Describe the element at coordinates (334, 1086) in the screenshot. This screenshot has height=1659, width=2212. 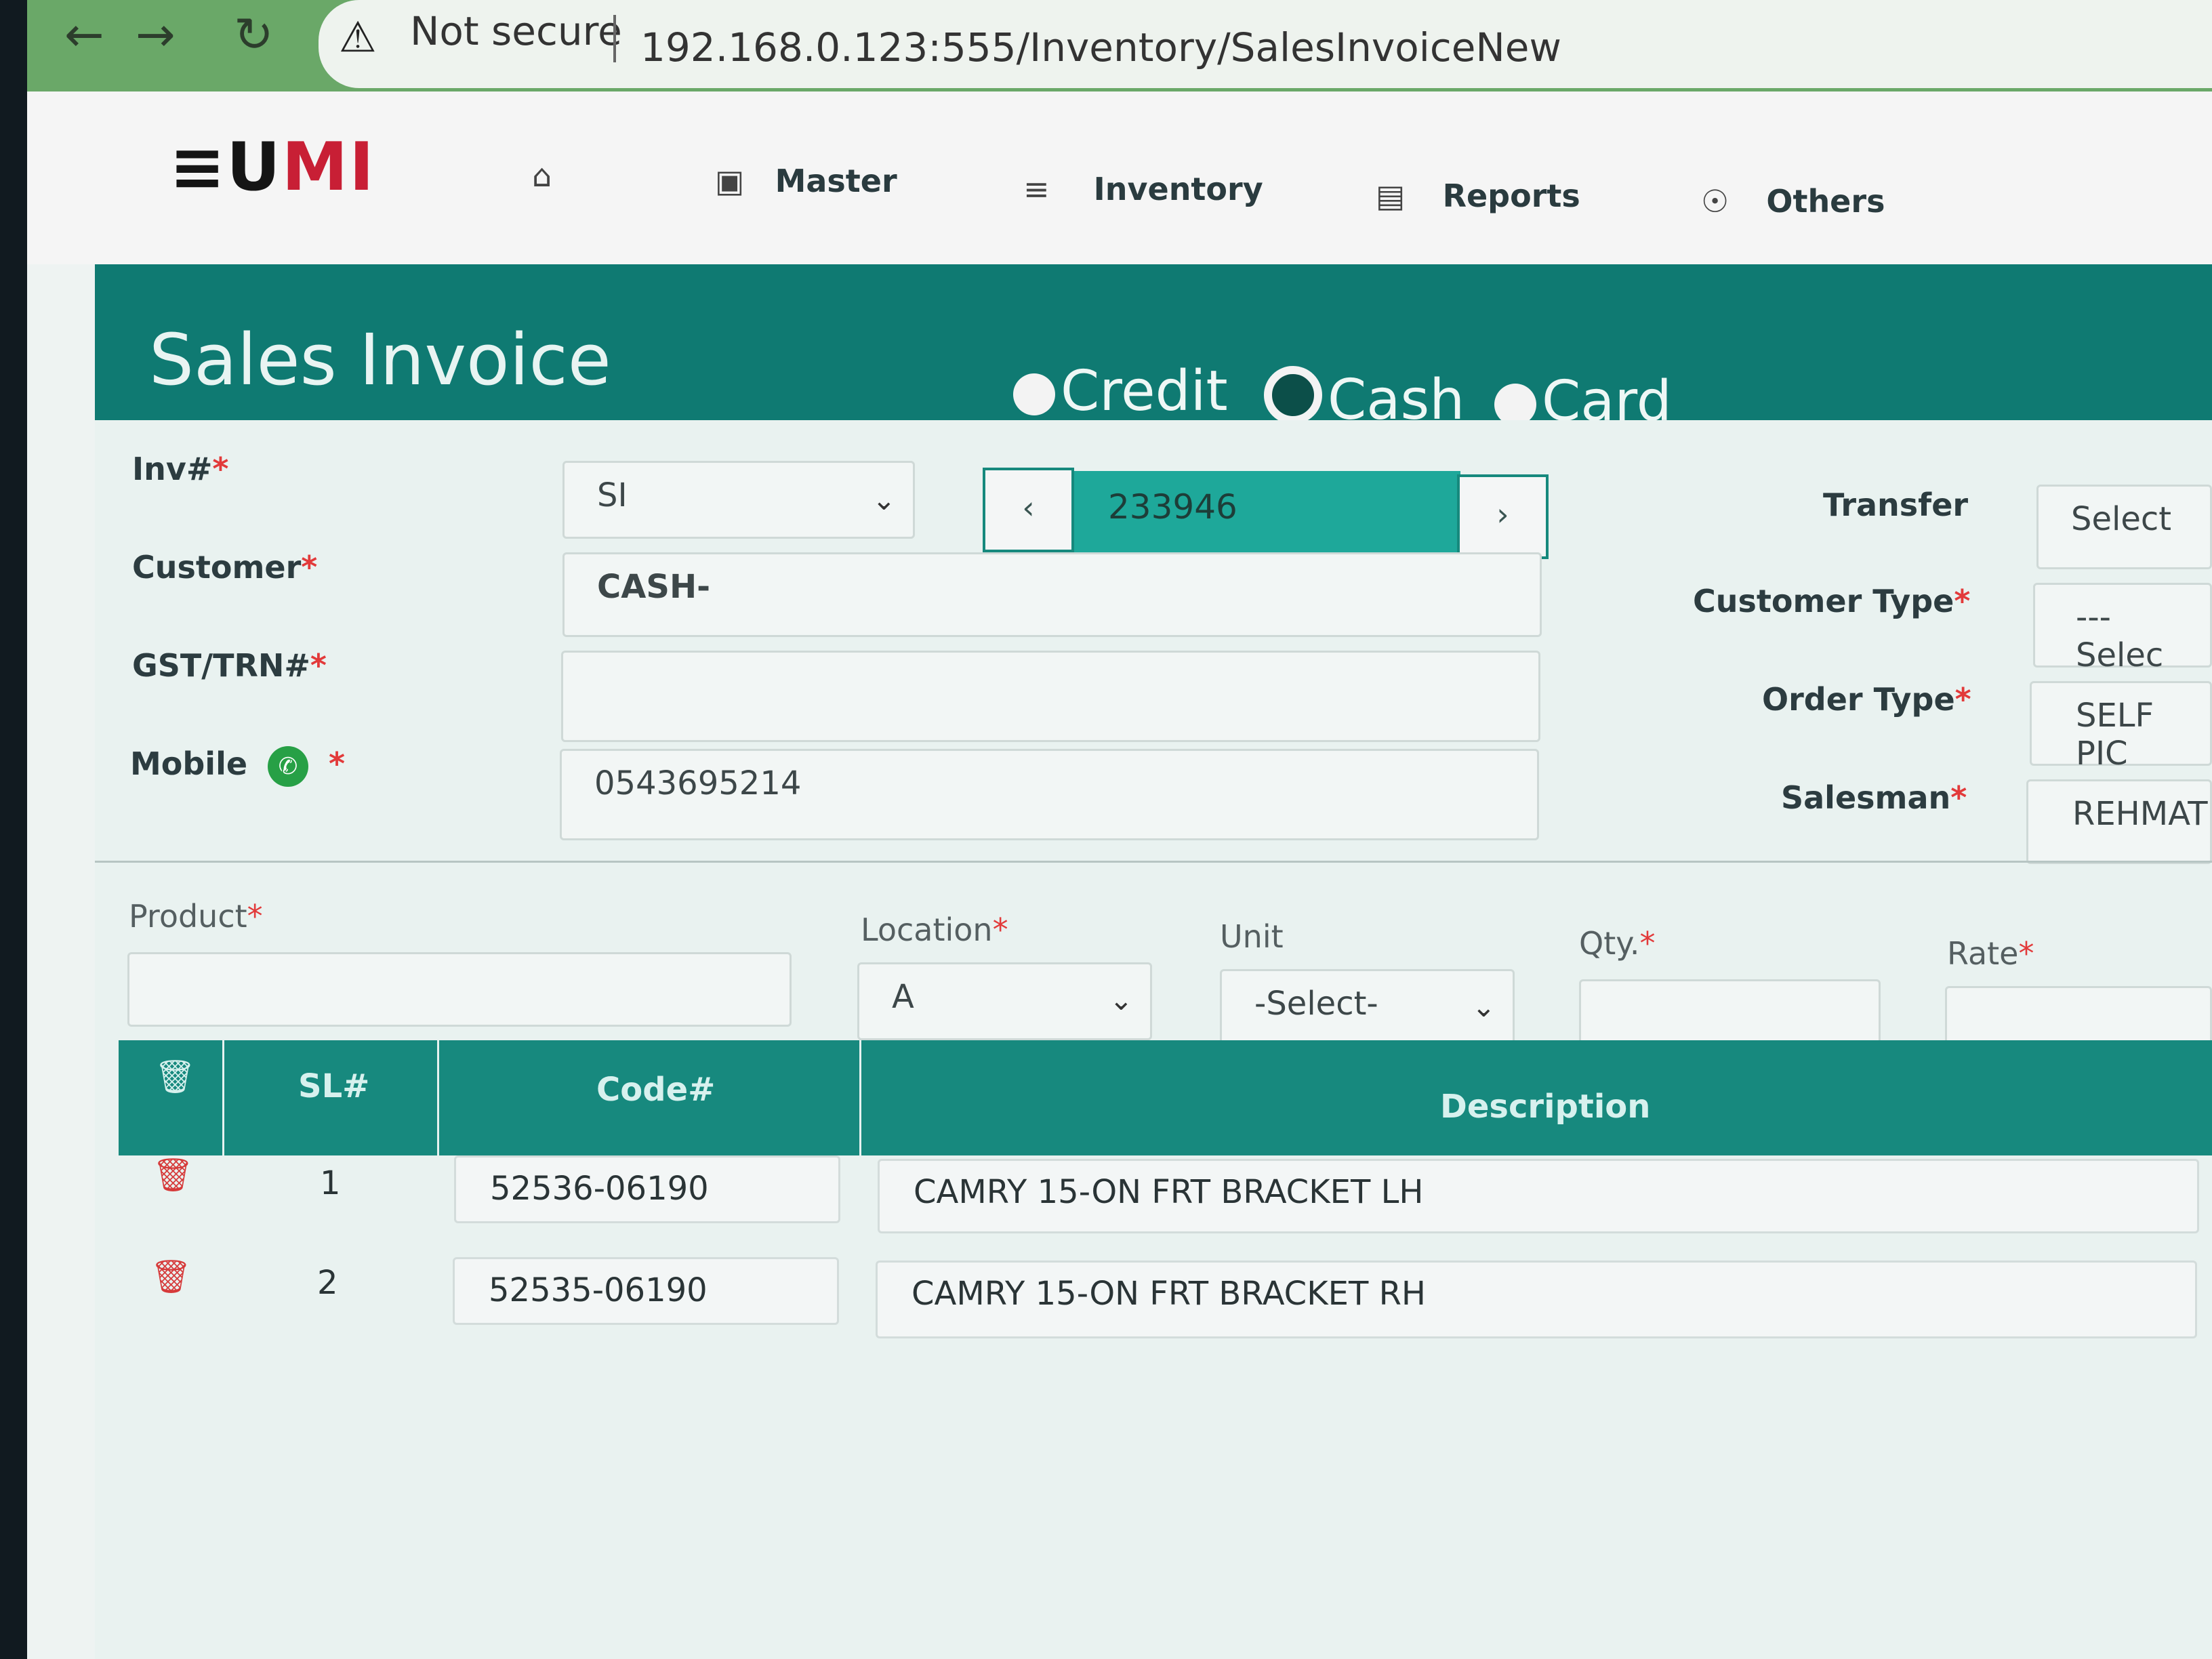
I see `sl-column-header: SL#` at that location.